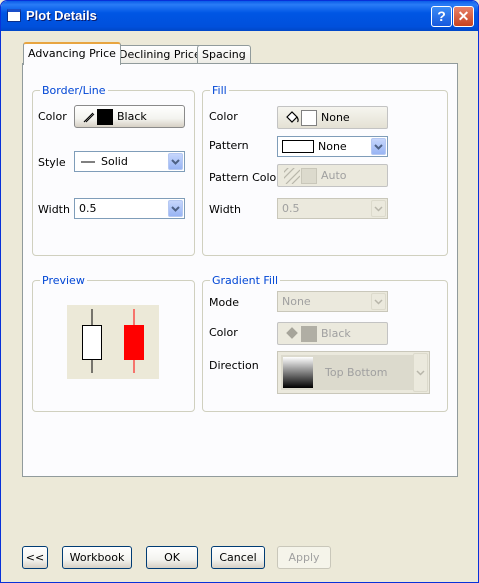 The height and width of the screenshot is (583, 479). I want to click on candlestick-preview-graphic, so click(113, 341).